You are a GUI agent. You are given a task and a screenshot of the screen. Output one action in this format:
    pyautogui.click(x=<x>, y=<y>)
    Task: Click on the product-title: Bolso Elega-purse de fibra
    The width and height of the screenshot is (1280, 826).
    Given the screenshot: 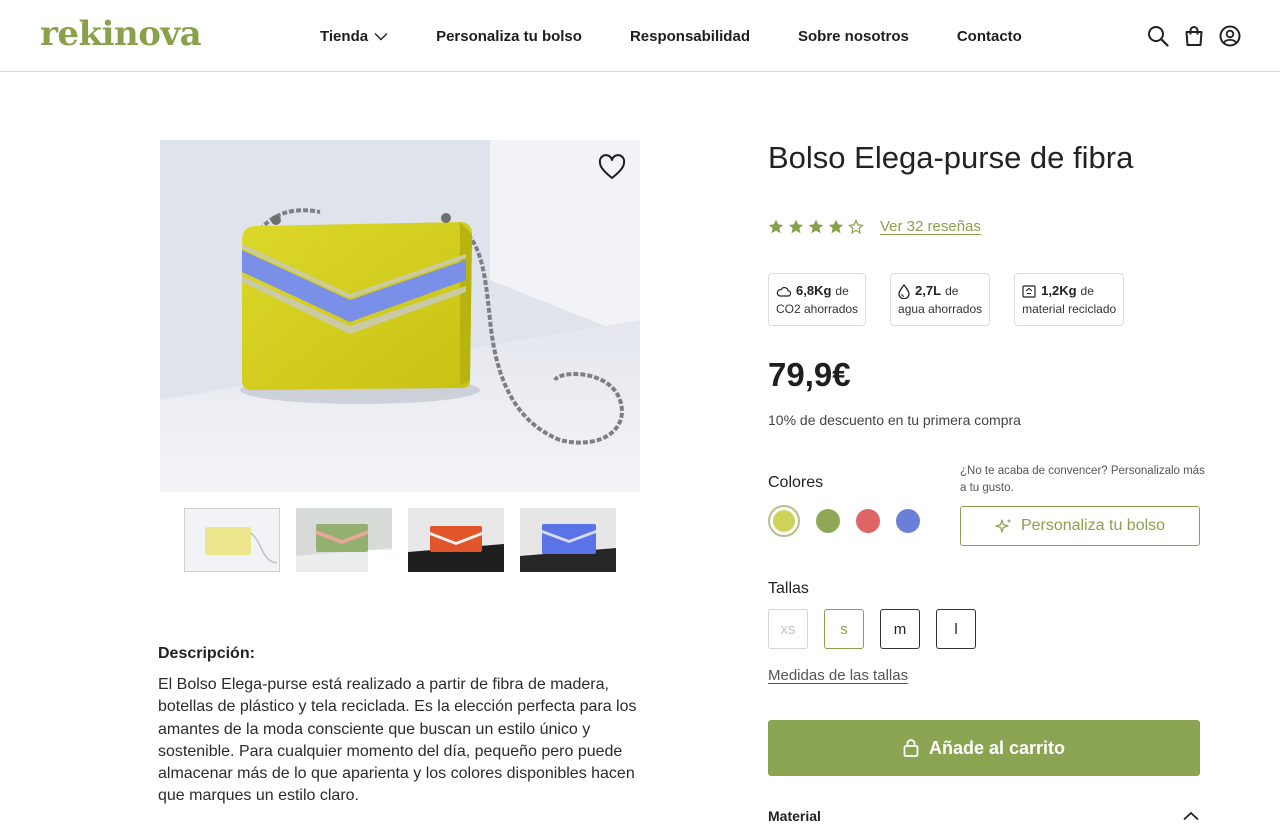 What is the action you would take?
    pyautogui.click(x=951, y=157)
    